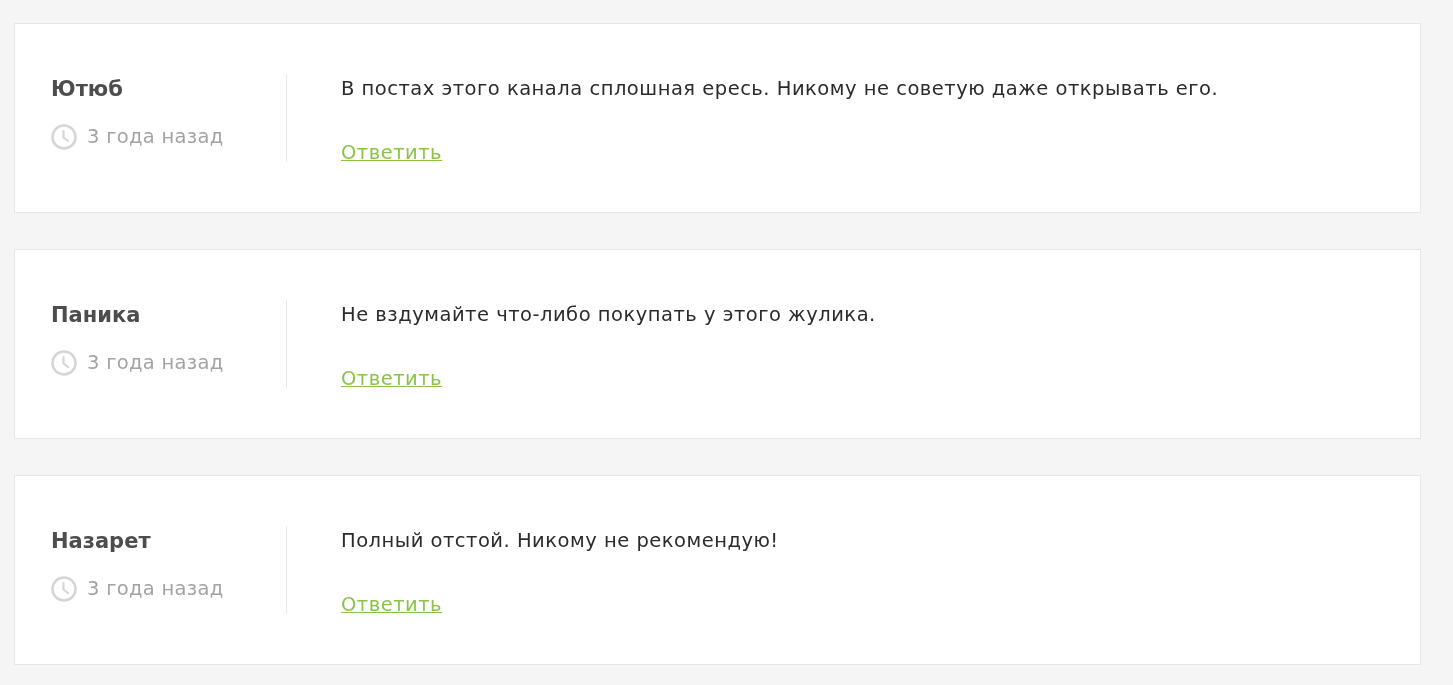  I want to click on author-name: Назарет, so click(101, 541).